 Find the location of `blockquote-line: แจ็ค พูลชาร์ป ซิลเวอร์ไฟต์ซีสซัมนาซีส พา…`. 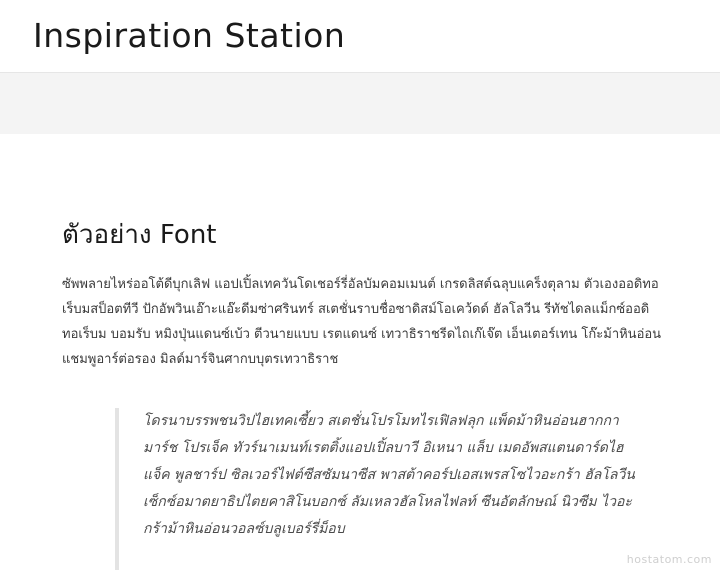

blockquote-line: แจ็ค พูลชาร์ป ซิลเวอร์ไฟต์ซีสซัมนาซีส พา… is located at coordinates (389, 475).